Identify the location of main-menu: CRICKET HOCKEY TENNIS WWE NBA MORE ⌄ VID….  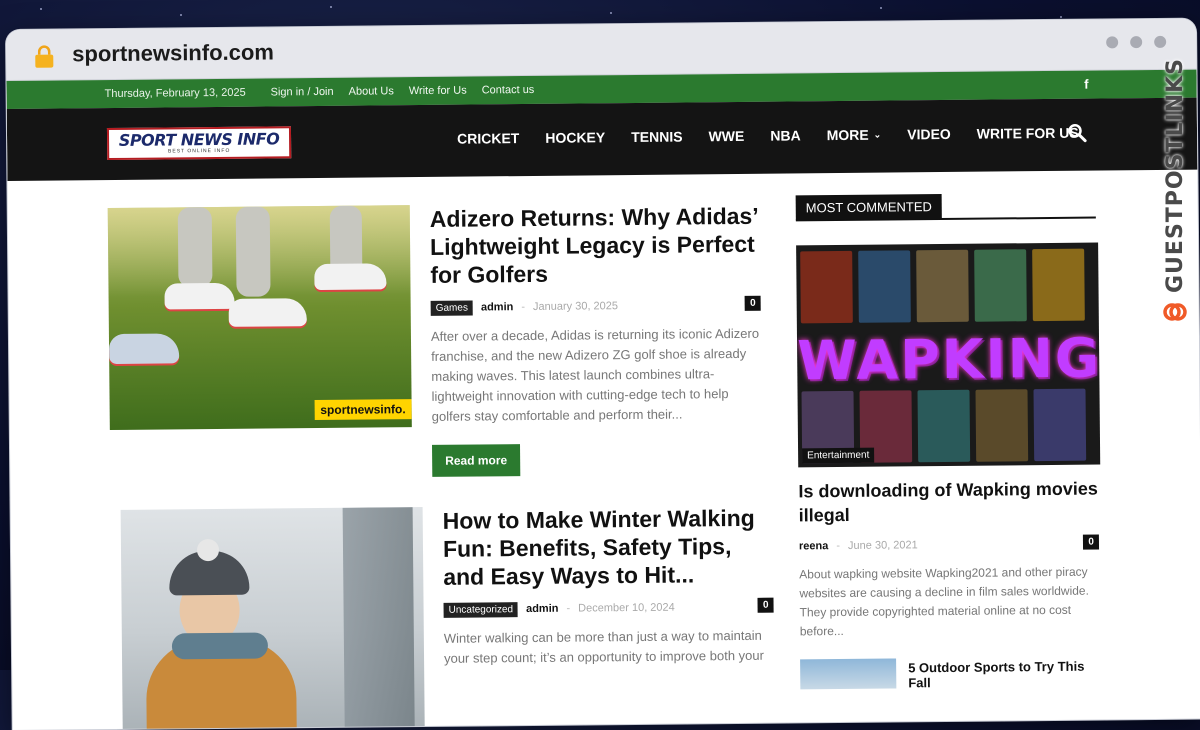
(768, 136).